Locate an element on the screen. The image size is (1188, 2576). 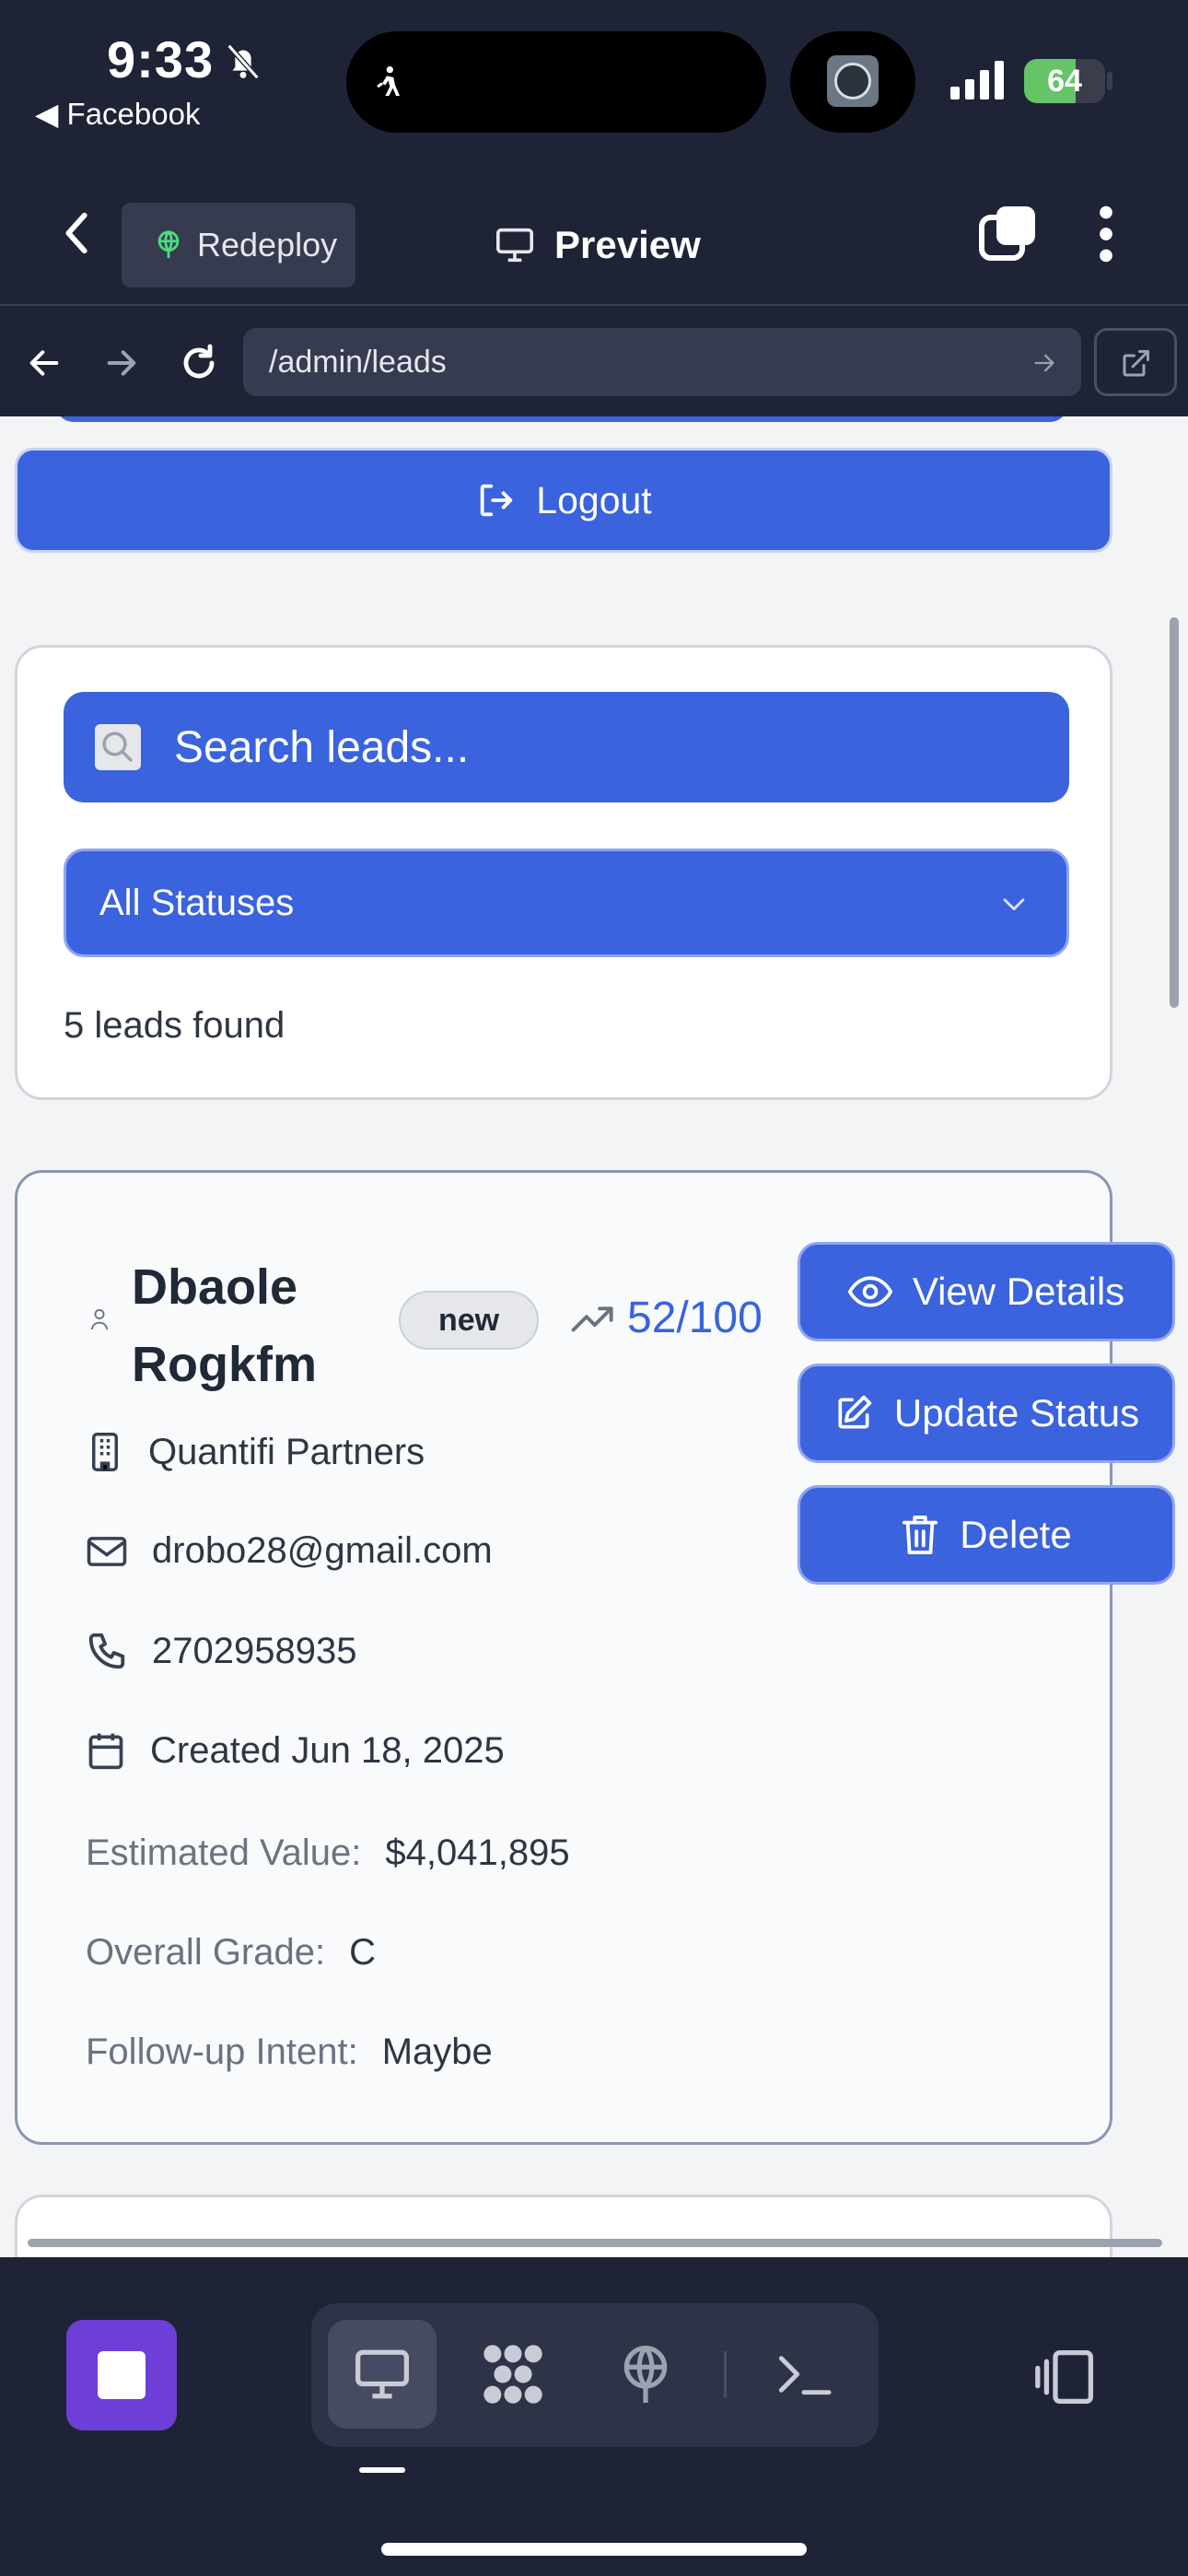
dynamic-island is located at coordinates (556, 82).